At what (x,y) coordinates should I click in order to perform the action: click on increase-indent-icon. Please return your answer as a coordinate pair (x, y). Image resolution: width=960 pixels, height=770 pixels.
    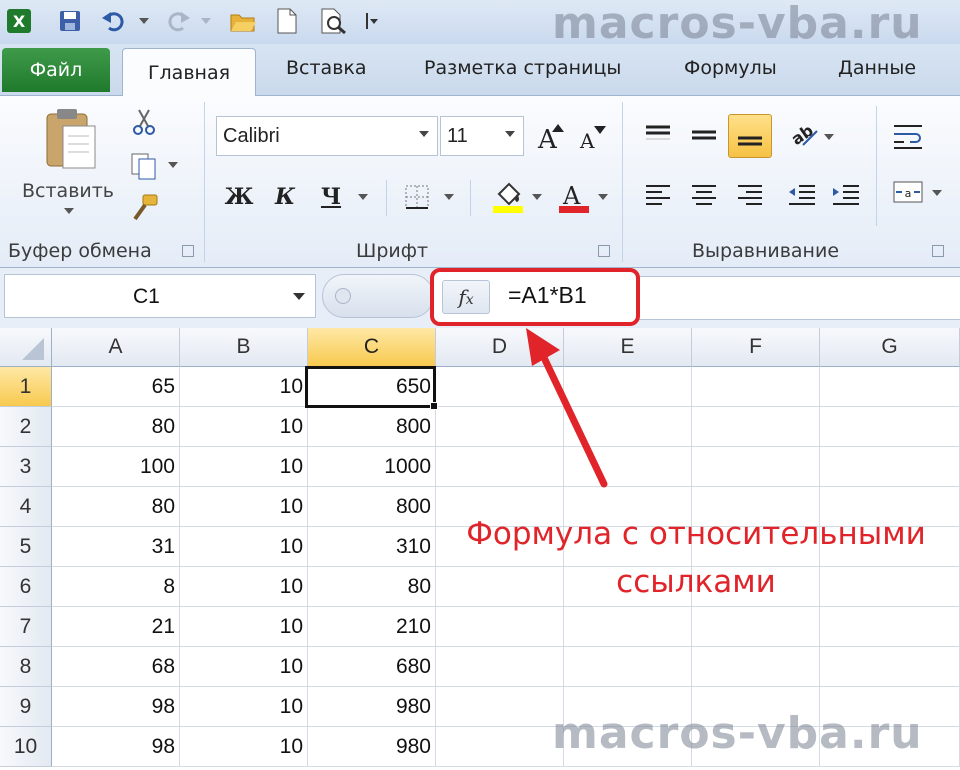
    Looking at the image, I should click on (846, 195).